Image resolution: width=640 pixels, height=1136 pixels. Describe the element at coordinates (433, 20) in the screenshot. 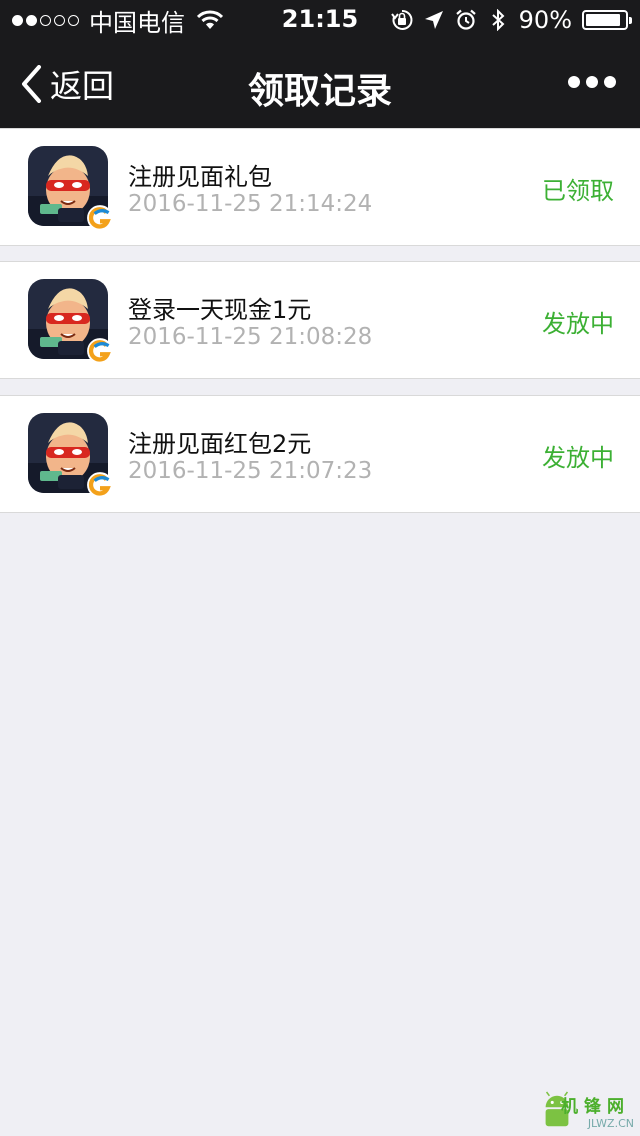

I see `location-icon` at that location.